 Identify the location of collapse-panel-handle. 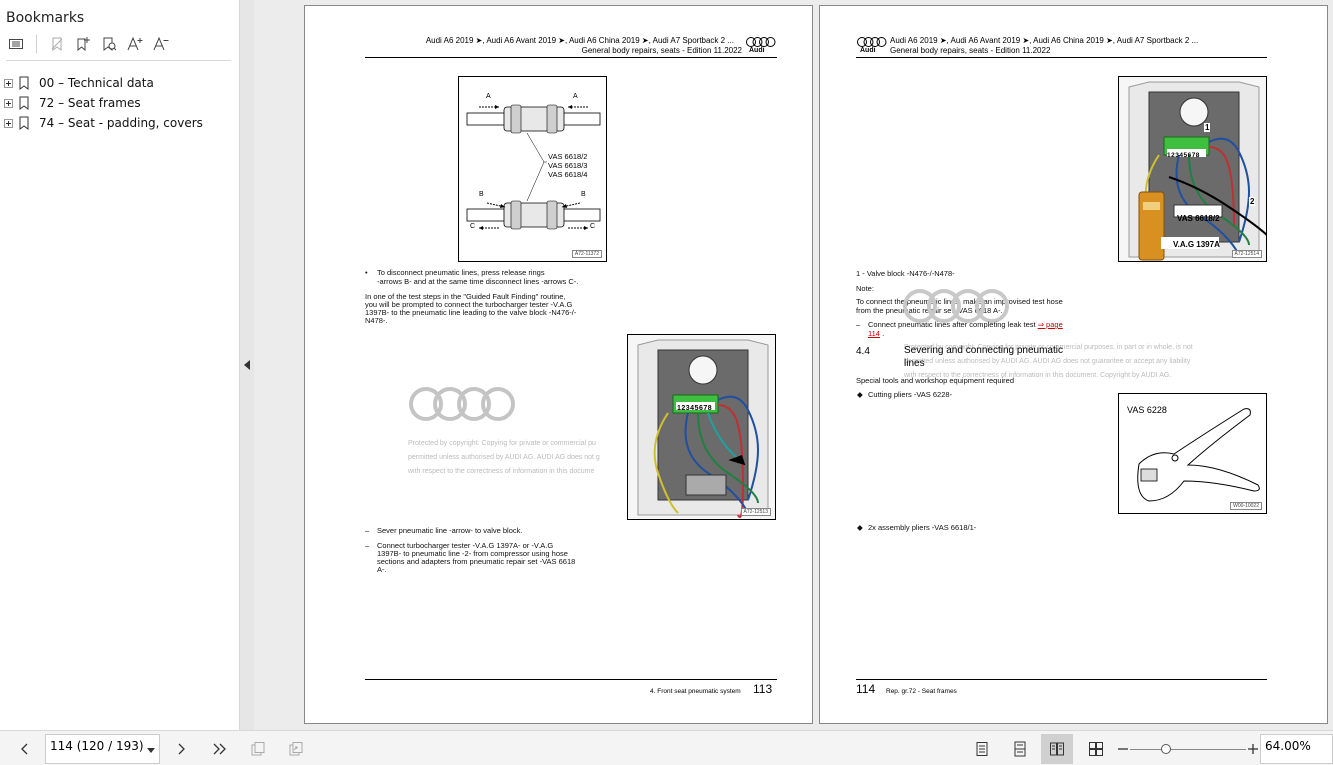
(247, 365).